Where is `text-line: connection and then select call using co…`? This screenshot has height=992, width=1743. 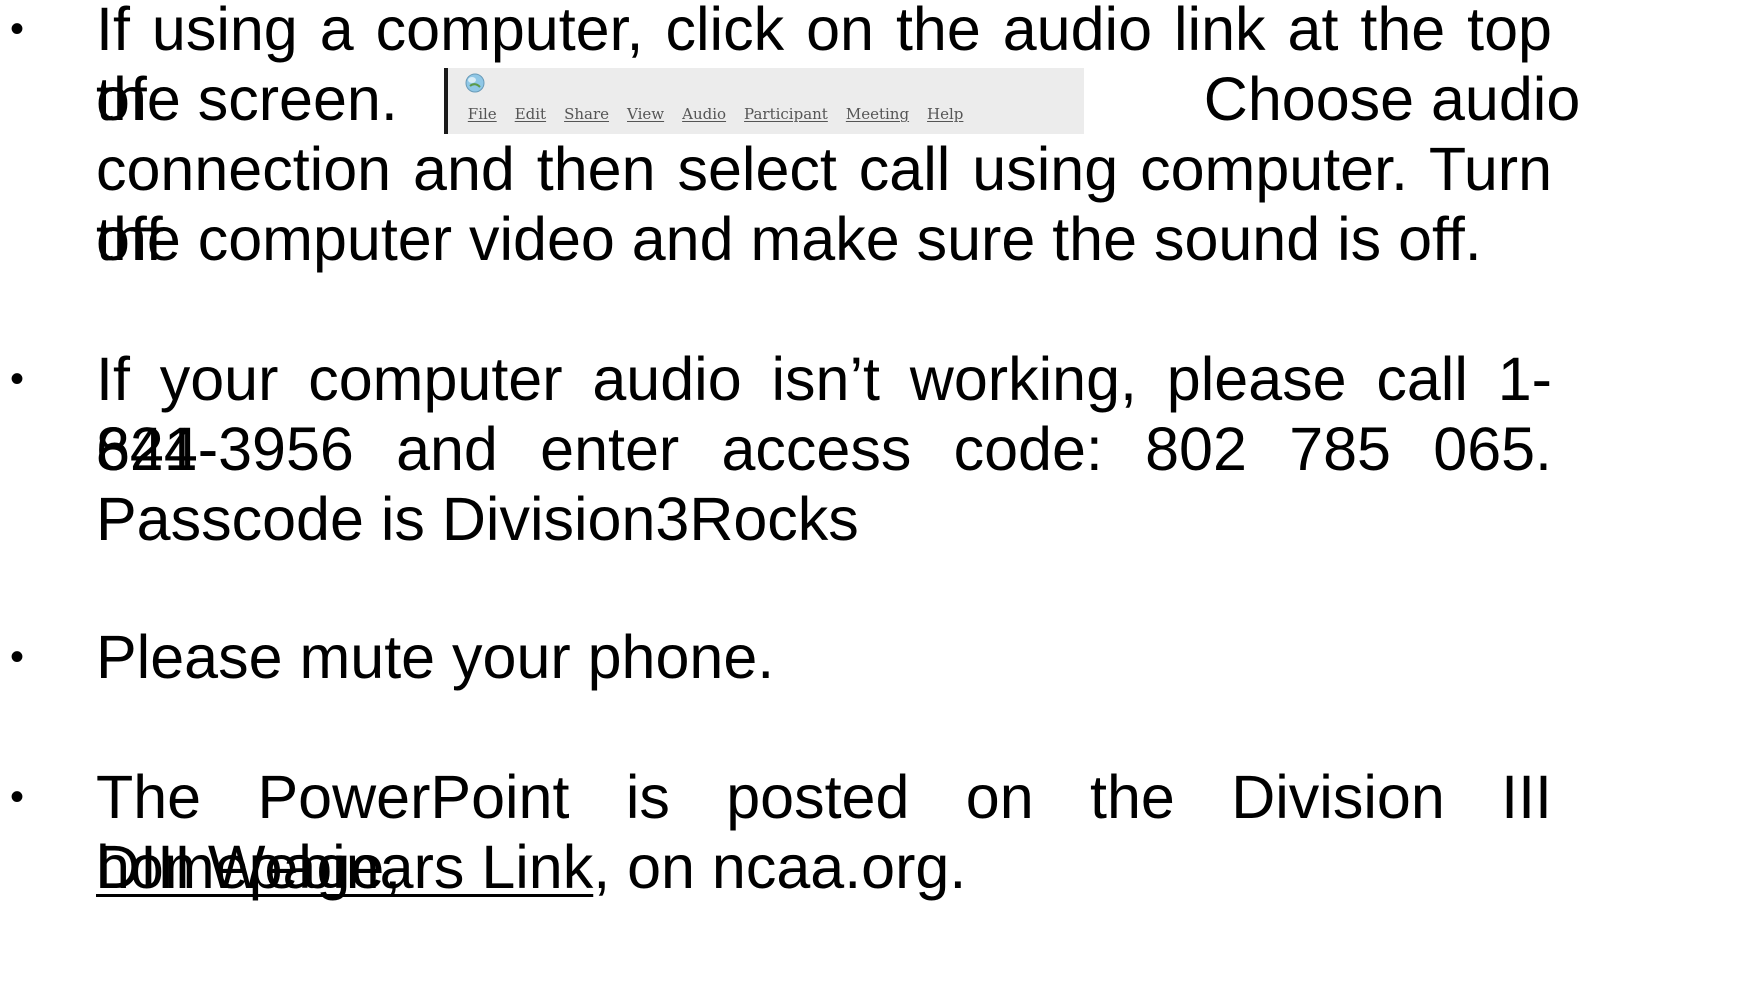
text-line: connection and then select call using co… is located at coordinates (824, 204).